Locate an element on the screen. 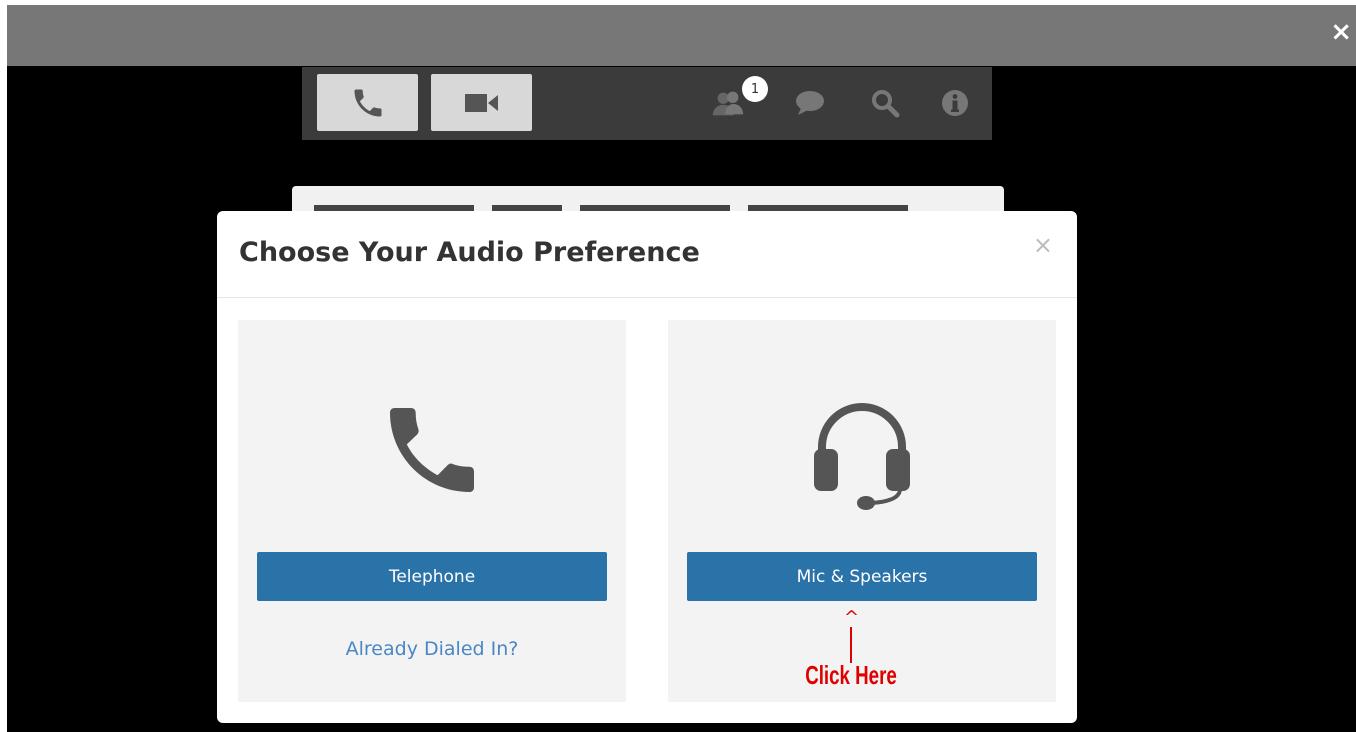 The image size is (1356, 732). already-dialed-in-link: Already Dialed In? is located at coordinates (432, 649).